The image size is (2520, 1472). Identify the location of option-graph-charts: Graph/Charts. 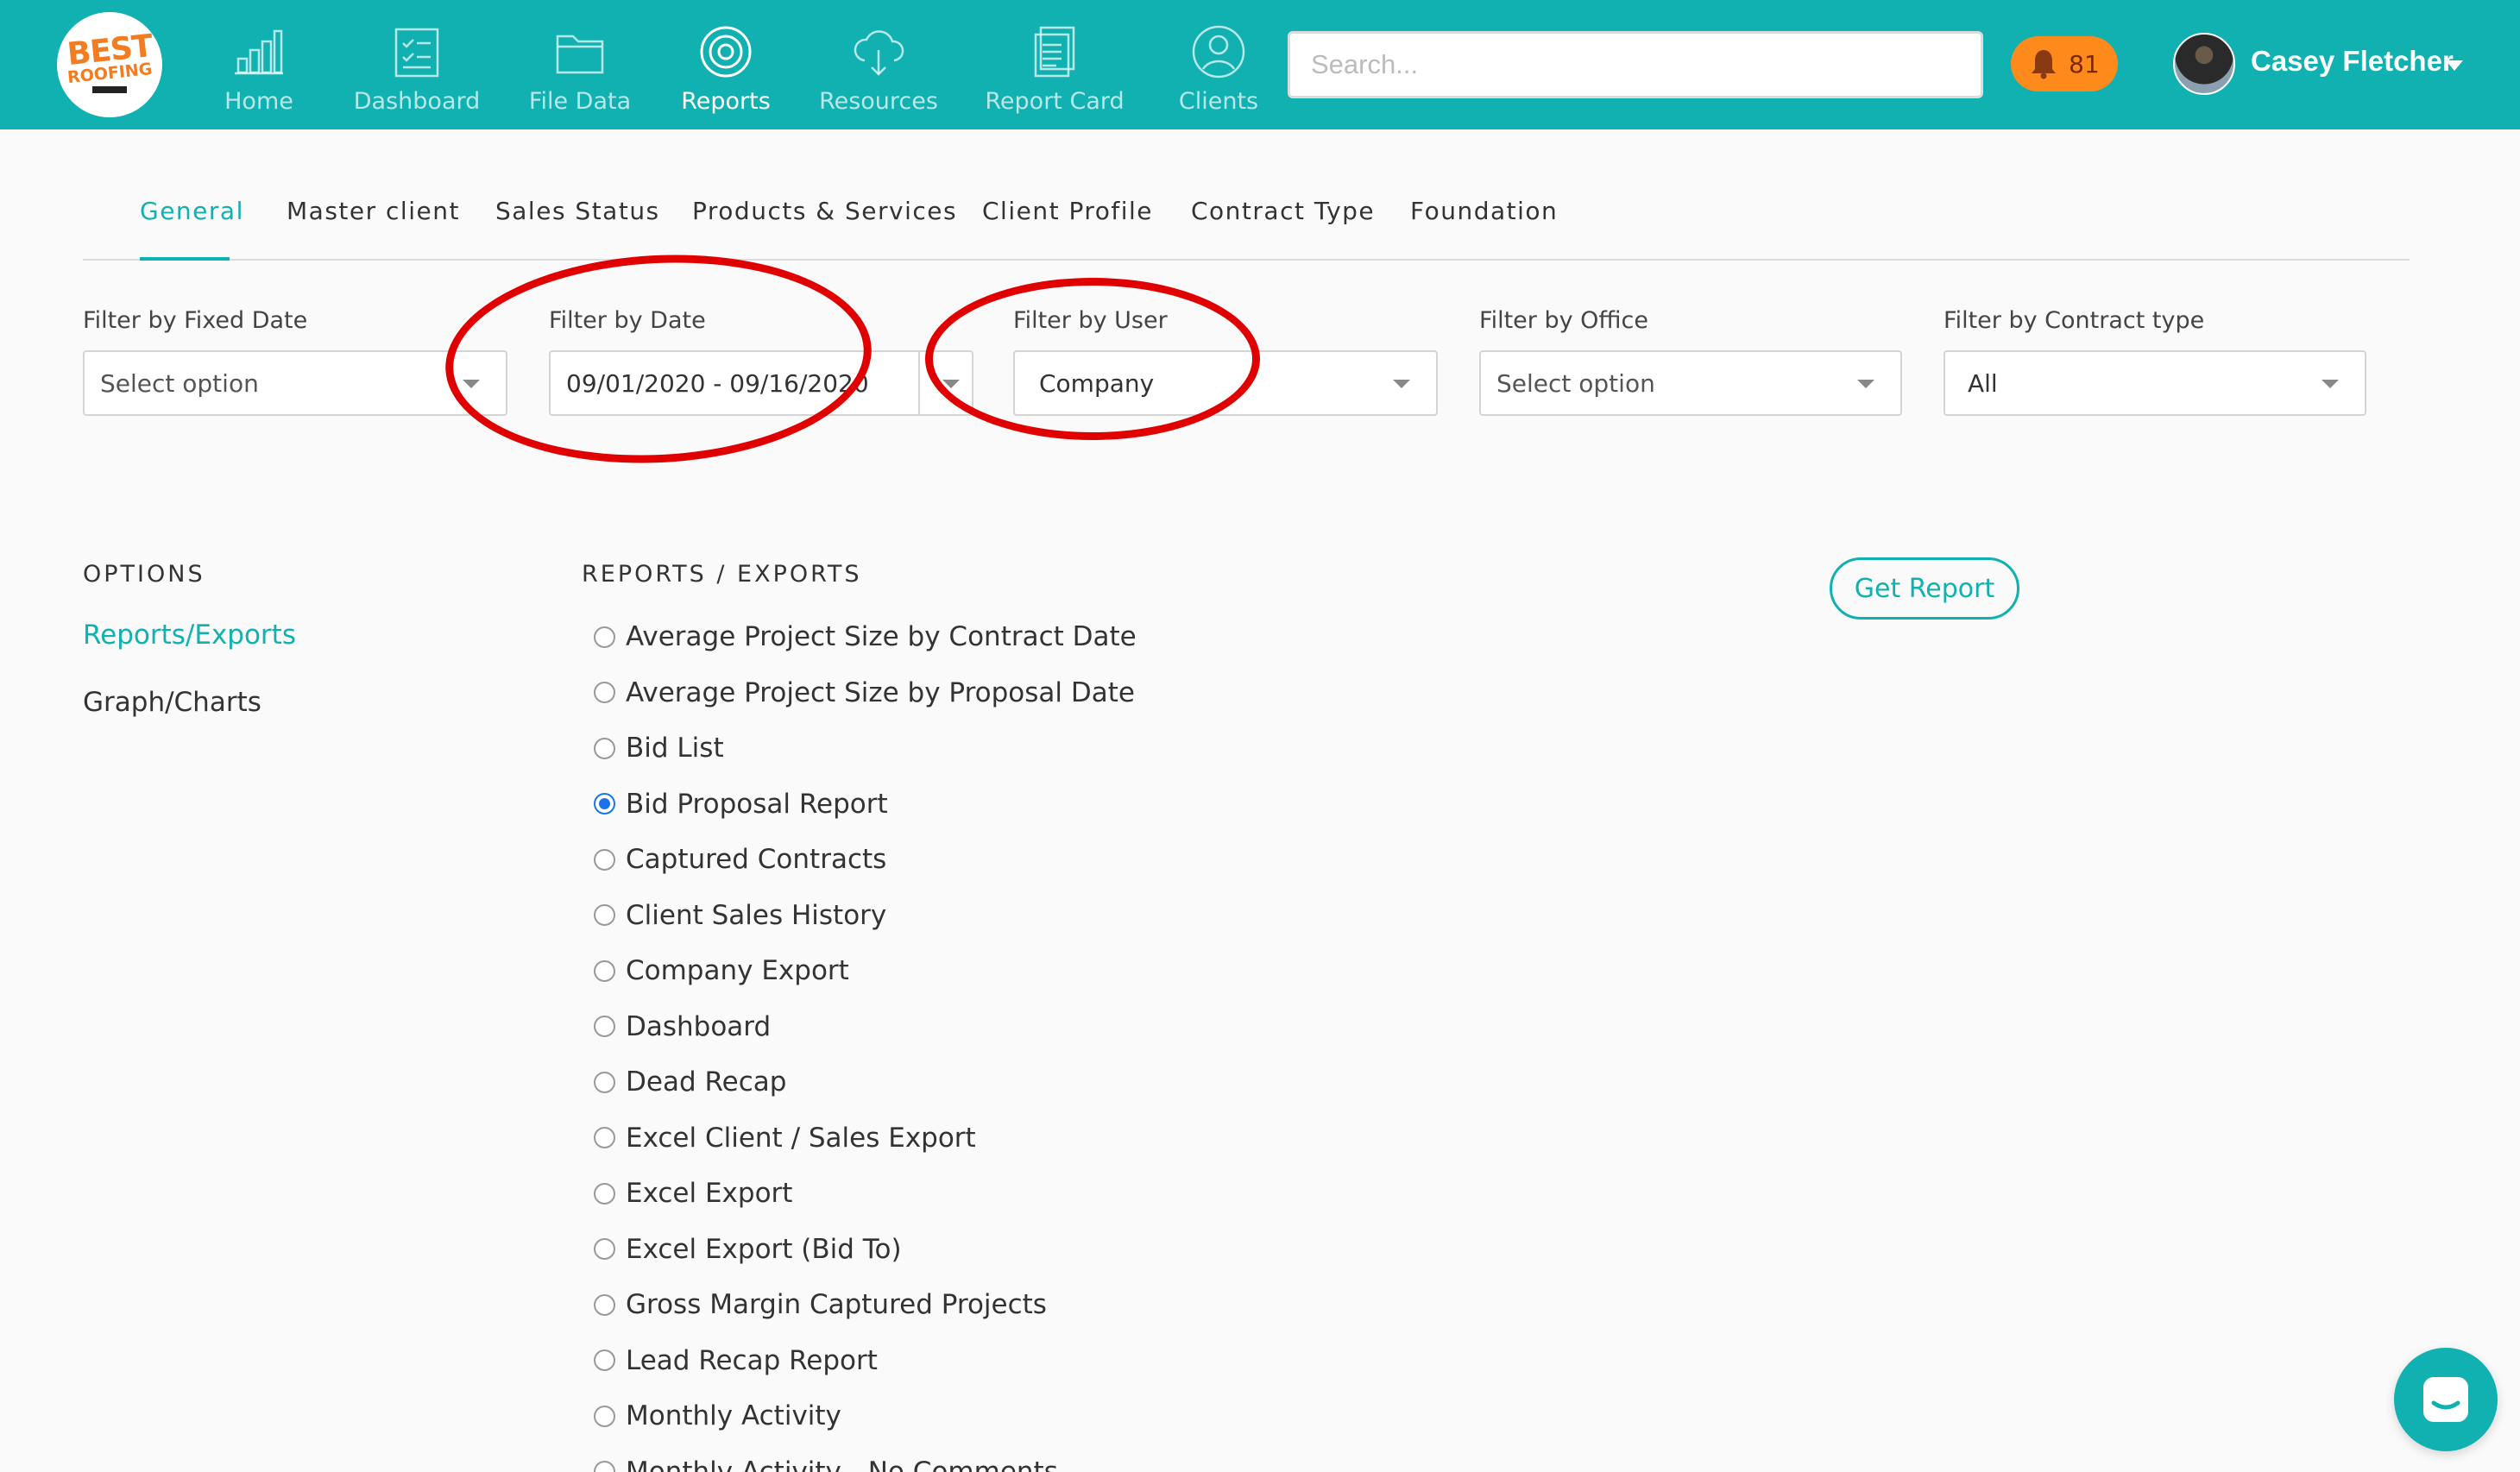
(172, 702).